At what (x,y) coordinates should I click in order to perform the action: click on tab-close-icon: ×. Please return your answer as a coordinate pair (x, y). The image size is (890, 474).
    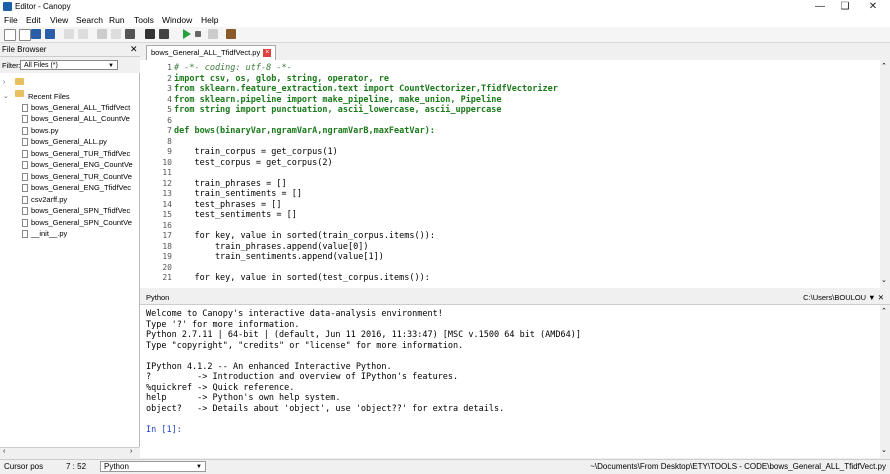
    Looking at the image, I should click on (267, 53).